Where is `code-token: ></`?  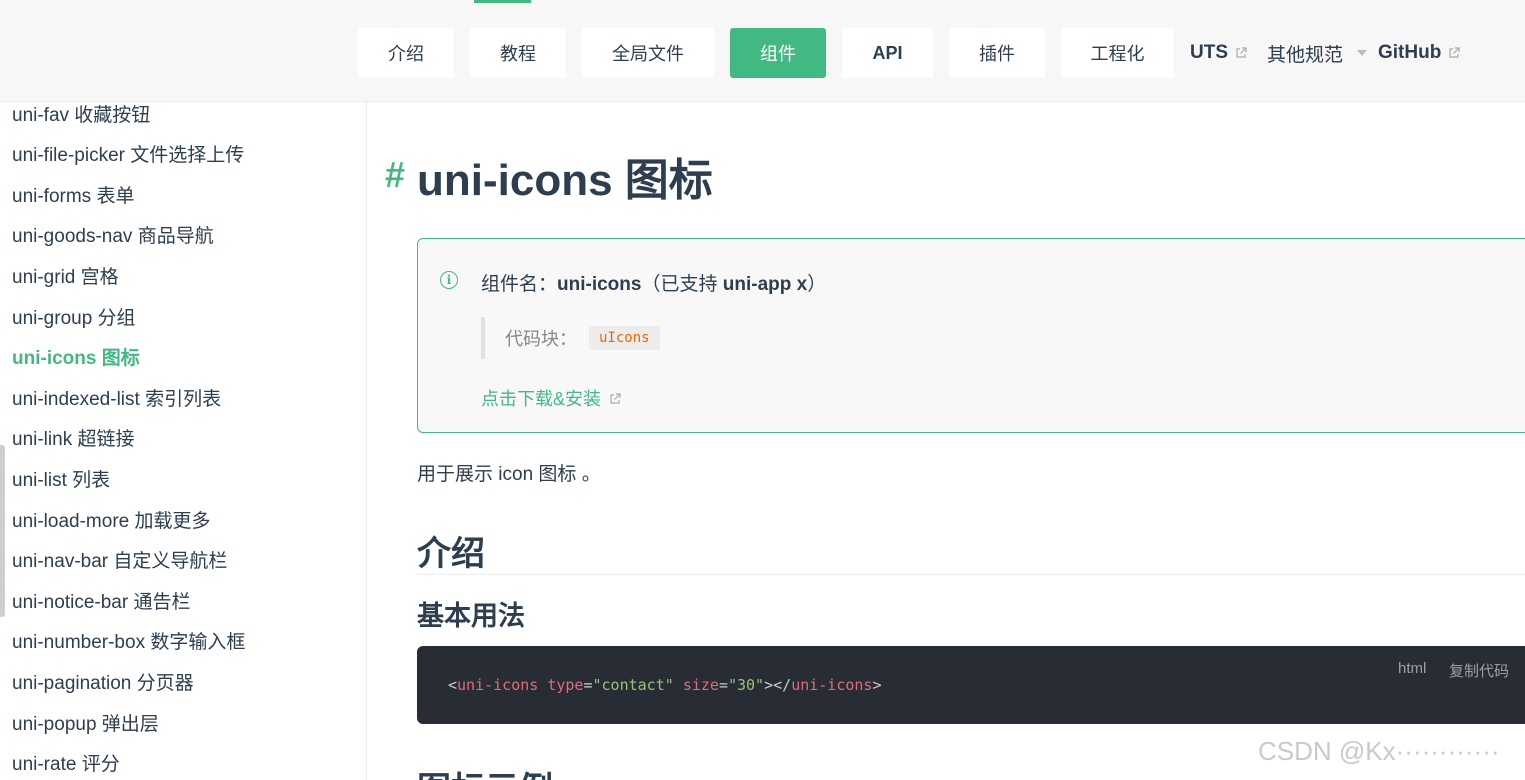 code-token: ></ is located at coordinates (778, 685).